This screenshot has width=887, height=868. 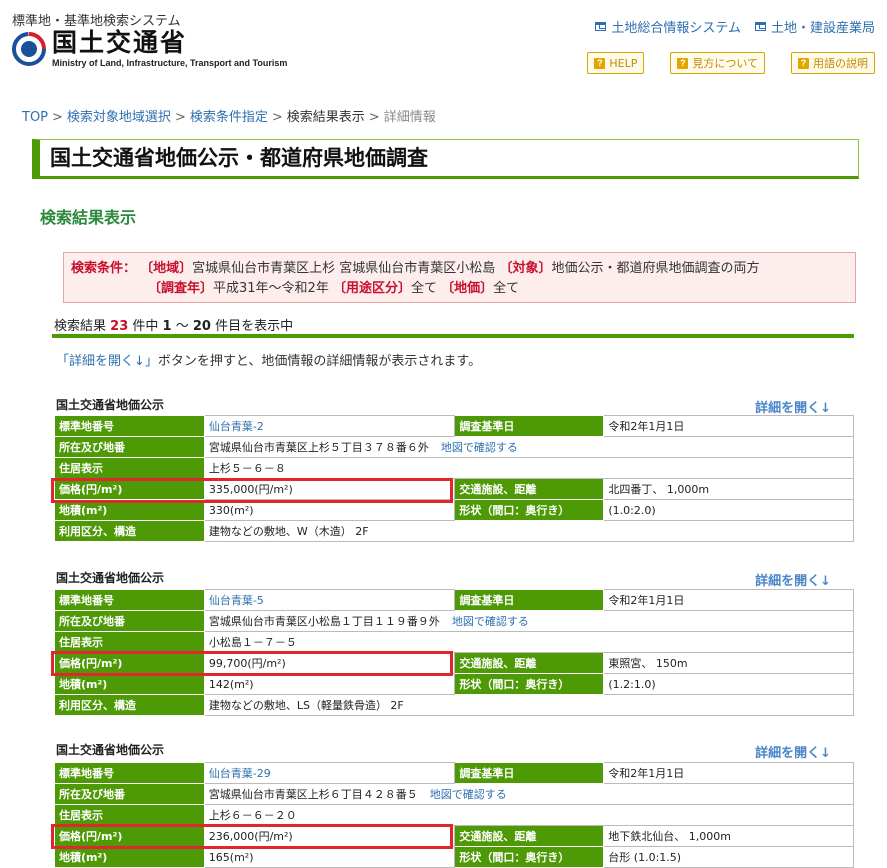 I want to click on point-number-link: 仙台青葉-2, so click(x=236, y=426).